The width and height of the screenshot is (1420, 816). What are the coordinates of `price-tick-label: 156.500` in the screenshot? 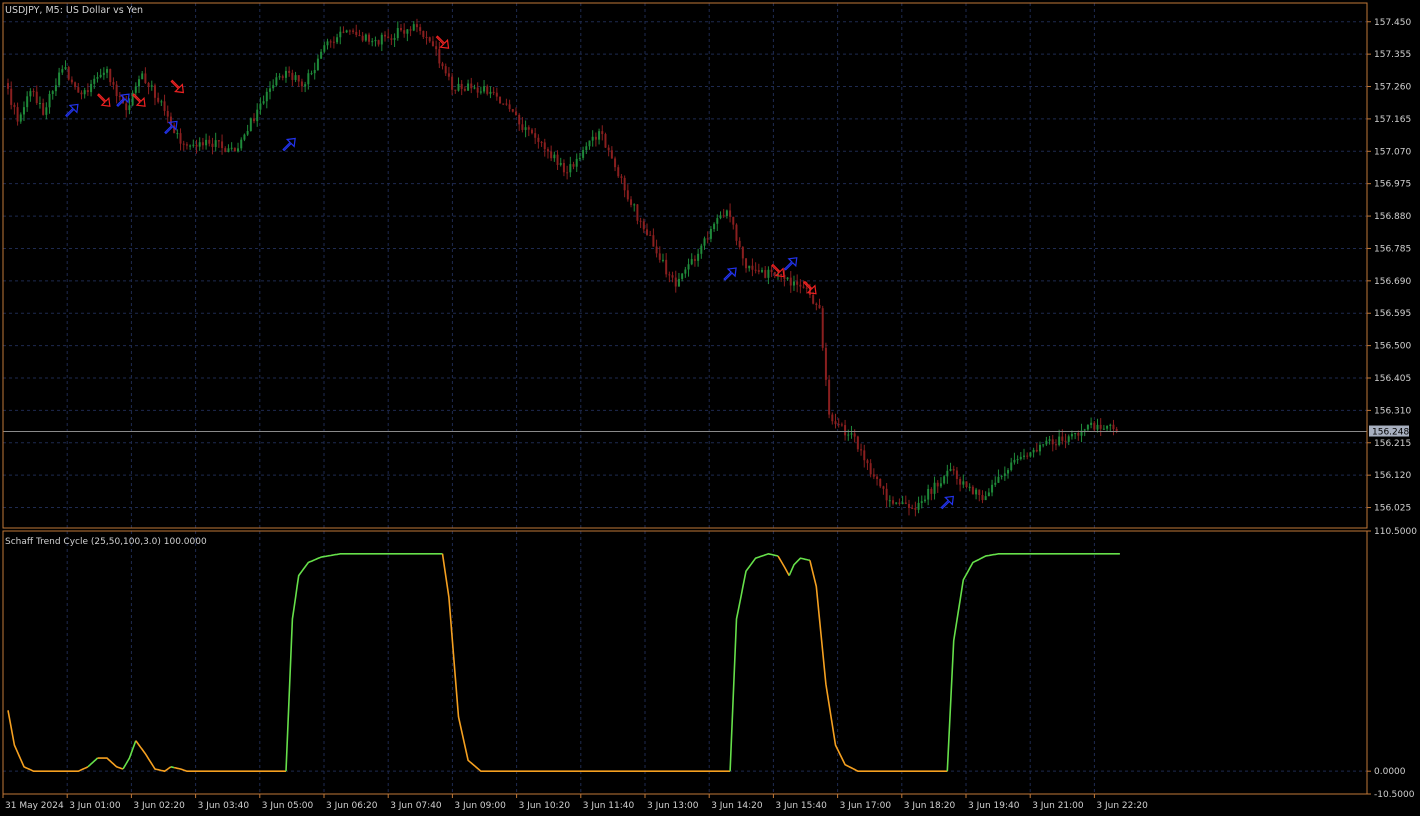 It's located at (1392, 347).